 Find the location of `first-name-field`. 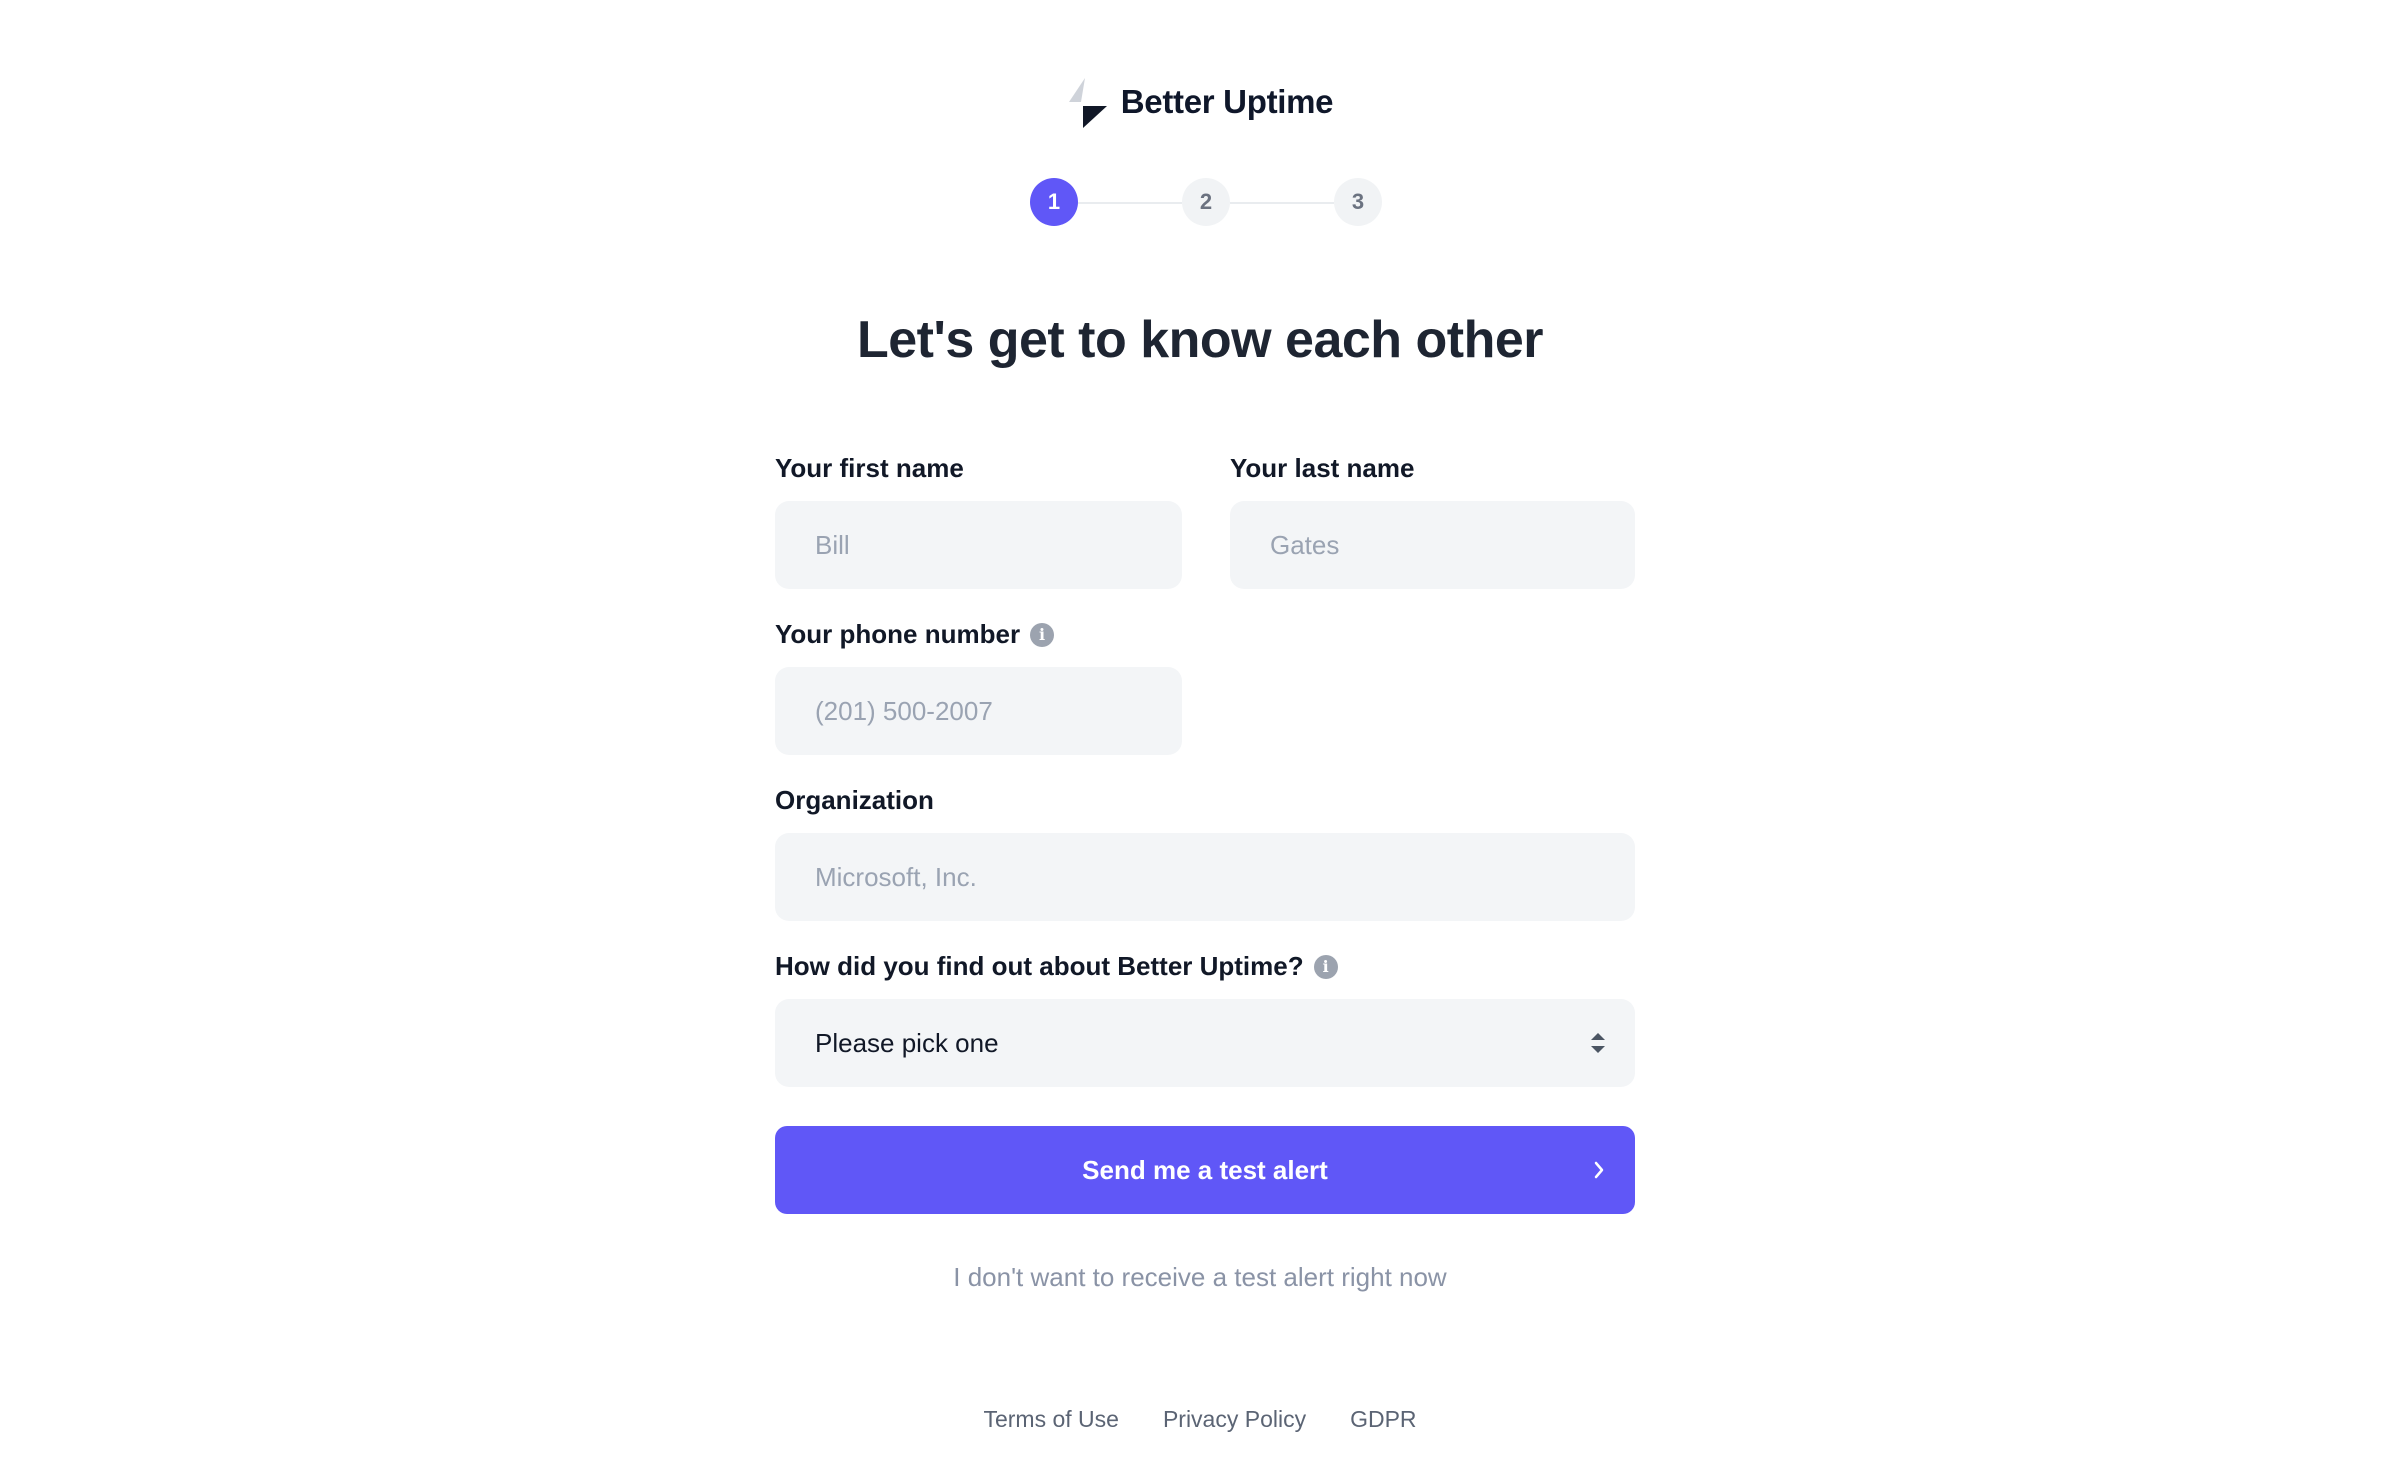

first-name-field is located at coordinates (978, 545).